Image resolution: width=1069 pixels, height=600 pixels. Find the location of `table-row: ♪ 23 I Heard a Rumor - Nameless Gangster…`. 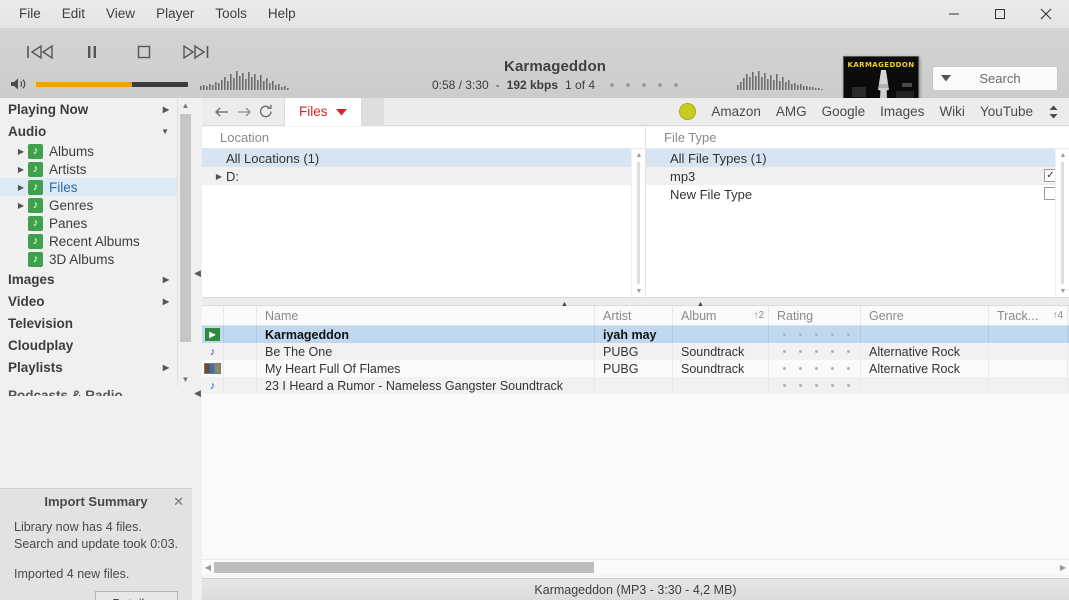

table-row: ♪ 23 I Heard a Rumor - Nameless Gangster… is located at coordinates (635, 385).